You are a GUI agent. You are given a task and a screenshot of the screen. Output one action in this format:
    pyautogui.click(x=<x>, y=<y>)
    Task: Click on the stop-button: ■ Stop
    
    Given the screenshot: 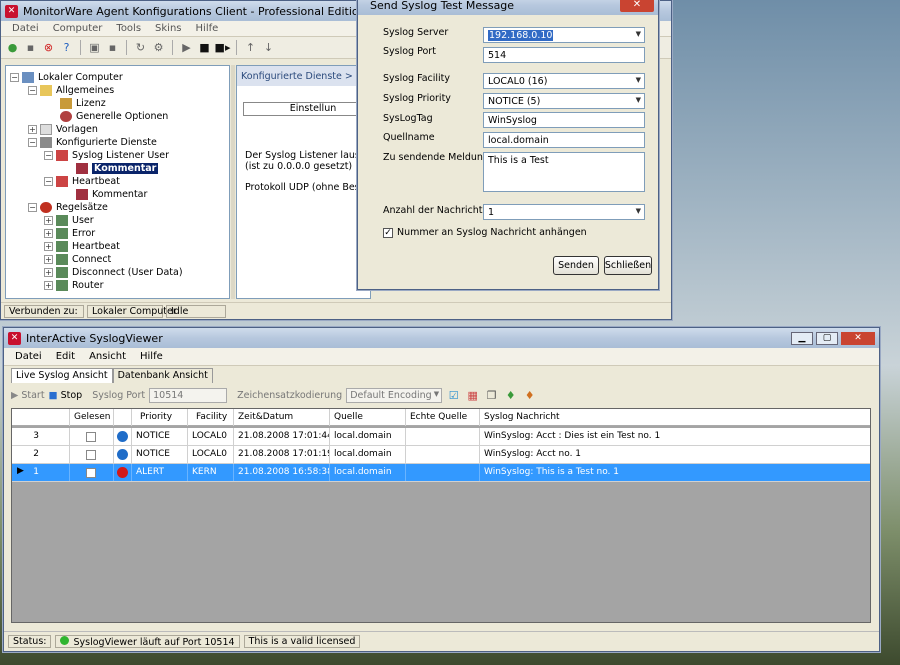 What is the action you would take?
    pyautogui.click(x=66, y=395)
    